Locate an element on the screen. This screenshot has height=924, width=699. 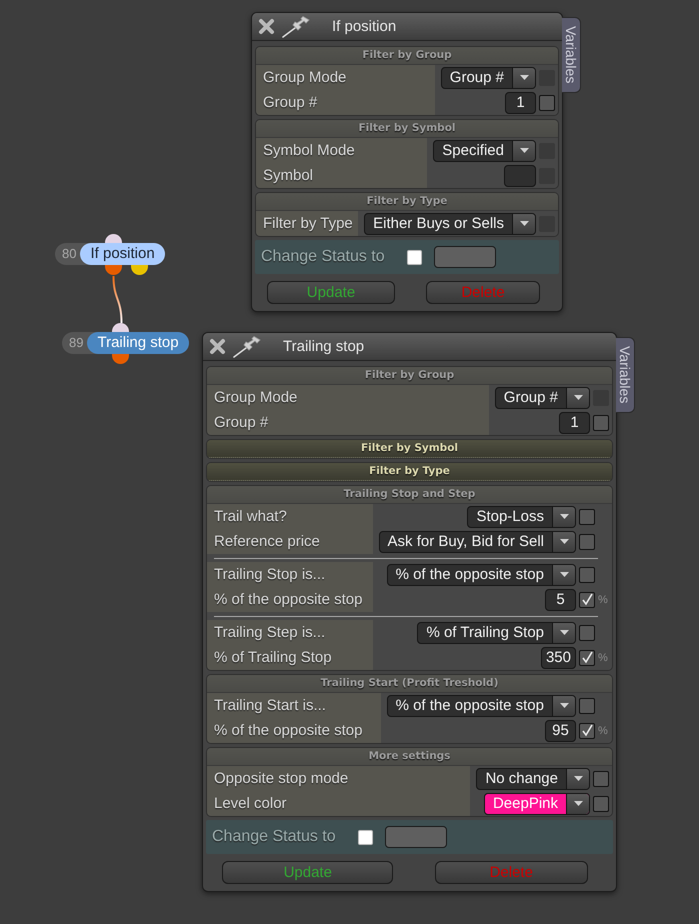
number-field: 350 is located at coordinates (558, 657).